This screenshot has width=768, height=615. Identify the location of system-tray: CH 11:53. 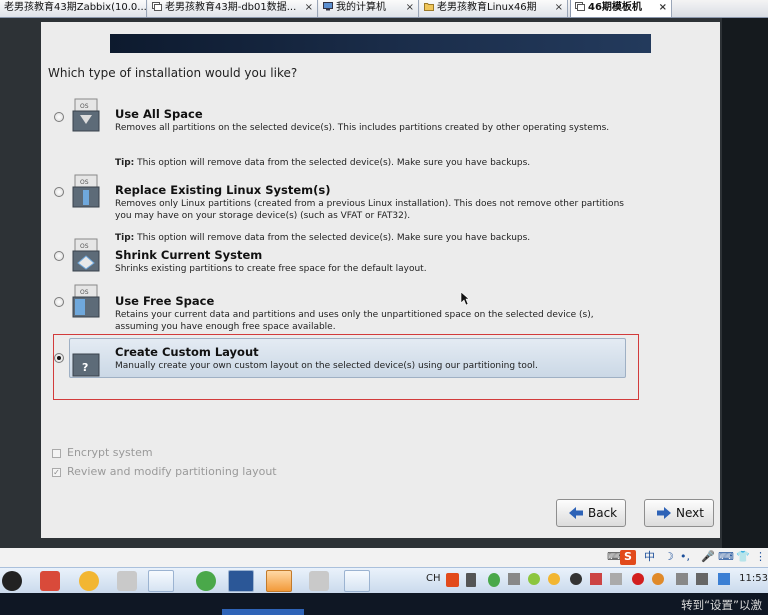
(596, 581).